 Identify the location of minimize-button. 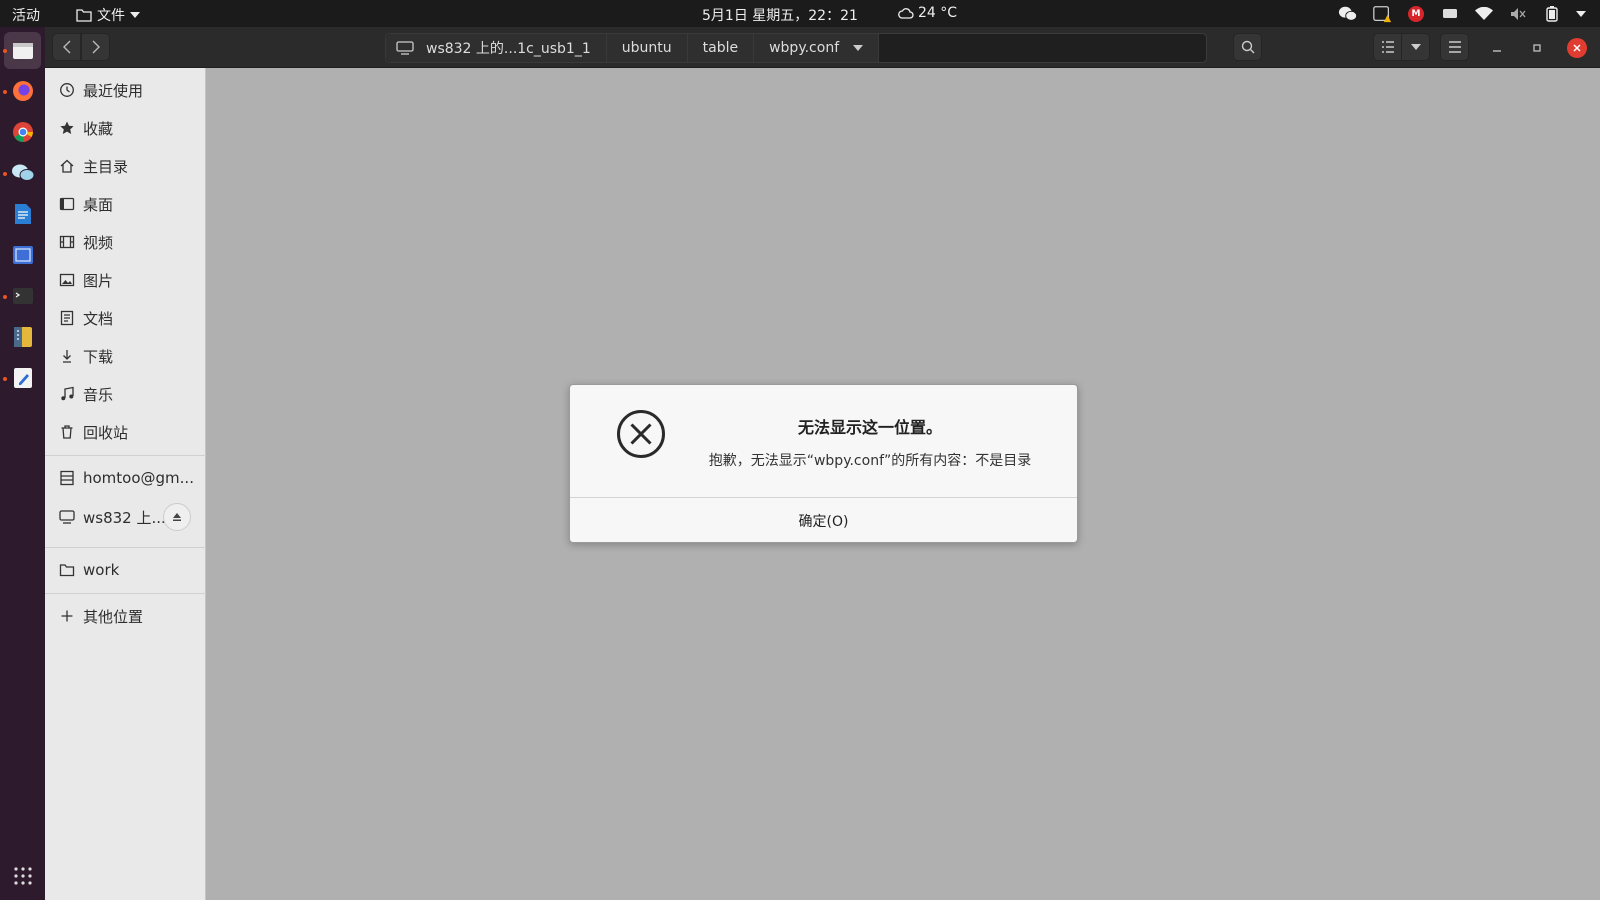
(1497, 48).